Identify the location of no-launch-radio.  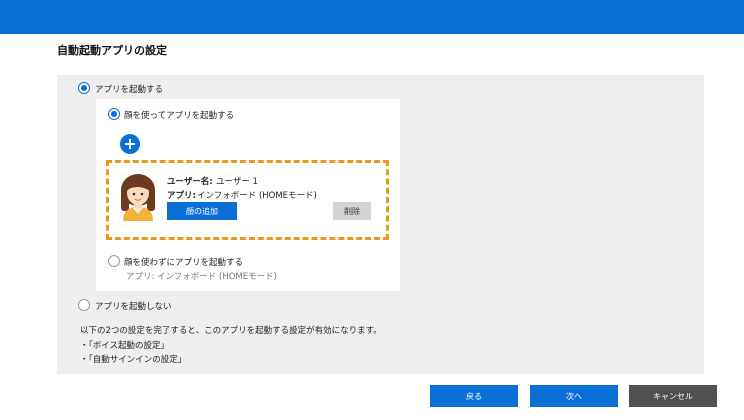
(84, 305).